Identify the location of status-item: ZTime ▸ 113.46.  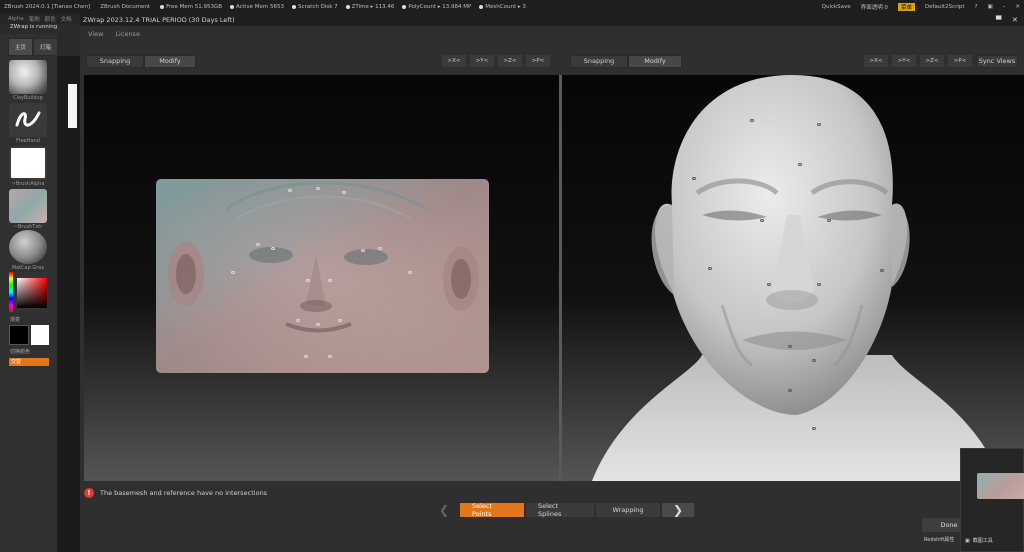
(369, 7).